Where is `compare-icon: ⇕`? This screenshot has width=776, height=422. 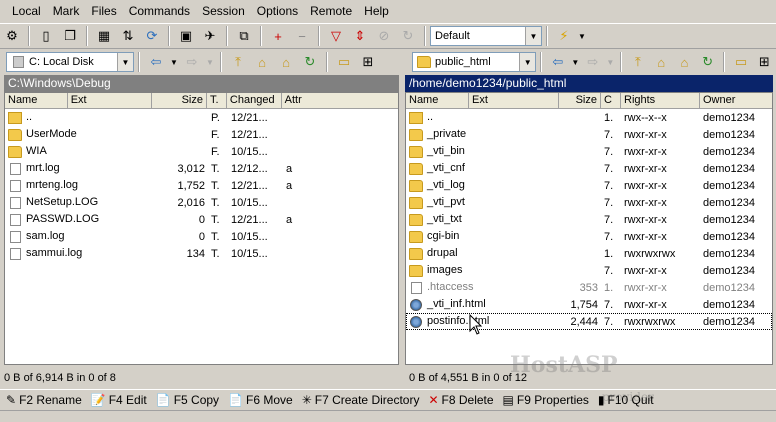 compare-icon: ⇕ is located at coordinates (360, 36).